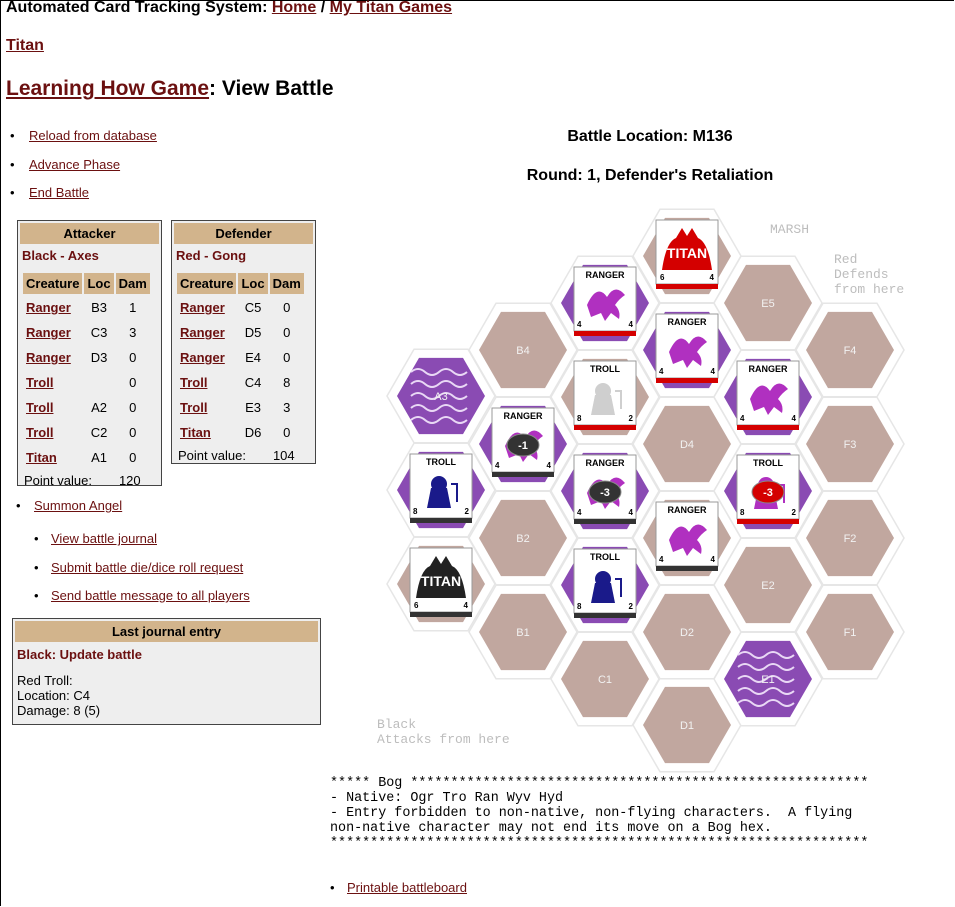 This screenshot has width=955, height=907. I want to click on table-row: Ranger C3 3, so click(86, 332).